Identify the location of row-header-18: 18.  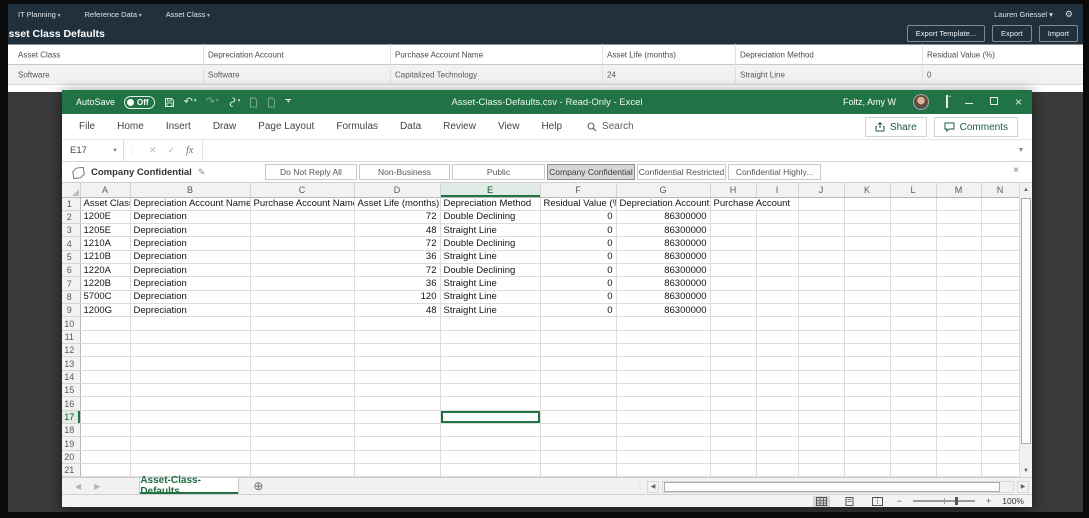
(71, 430).